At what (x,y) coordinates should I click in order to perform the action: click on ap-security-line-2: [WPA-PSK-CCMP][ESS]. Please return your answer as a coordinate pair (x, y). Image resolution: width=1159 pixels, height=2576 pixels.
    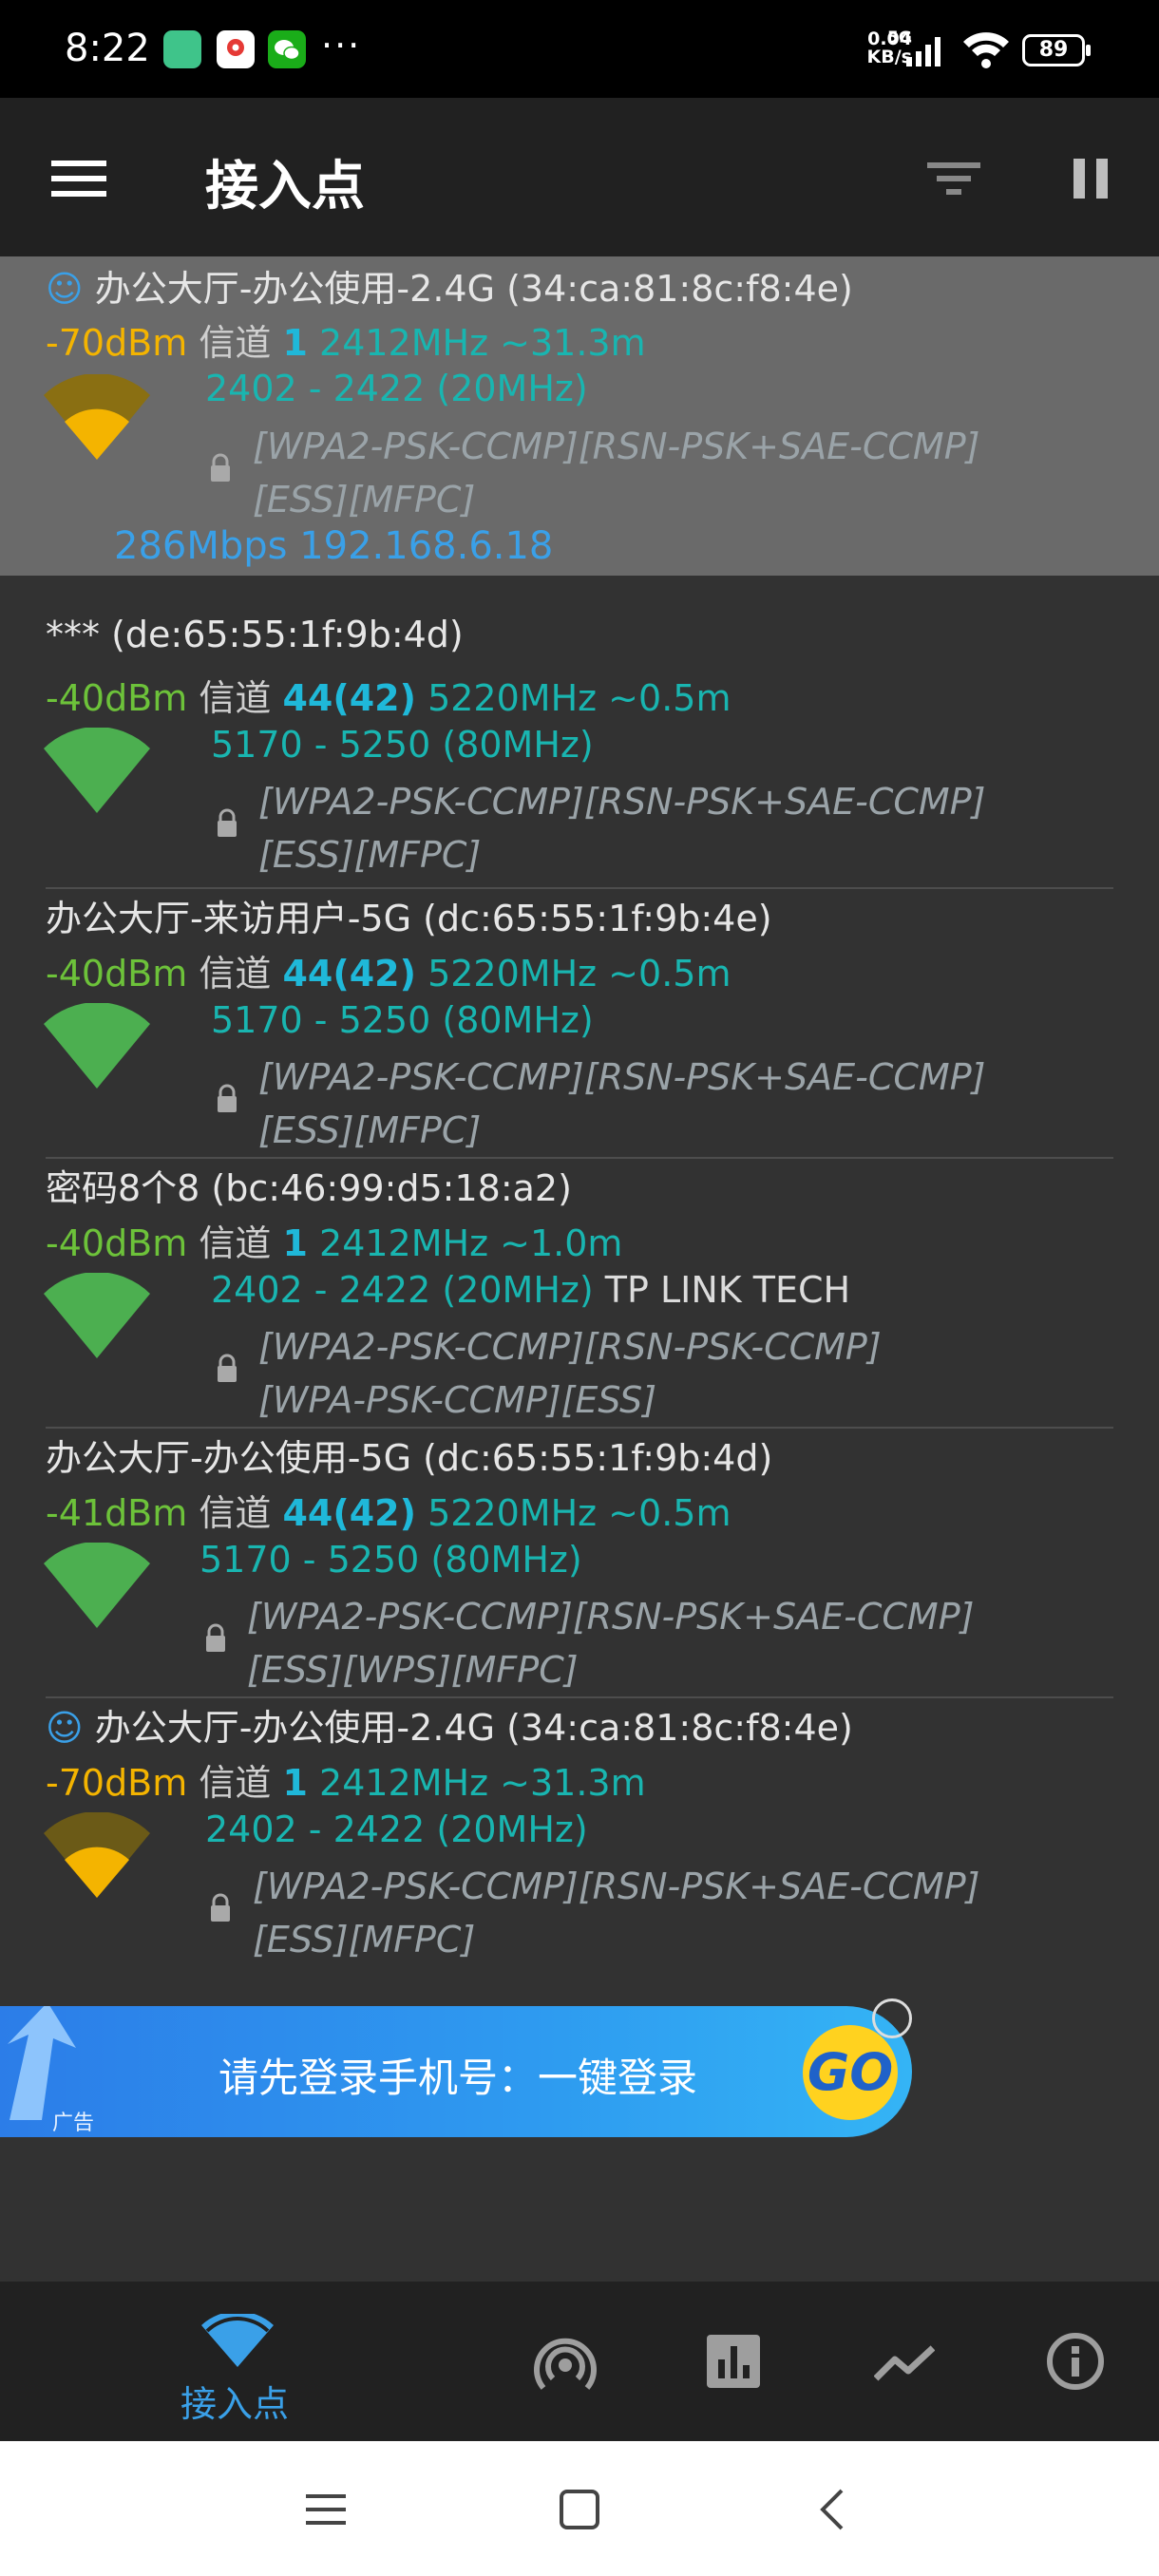
    Looking at the image, I should click on (457, 1400).